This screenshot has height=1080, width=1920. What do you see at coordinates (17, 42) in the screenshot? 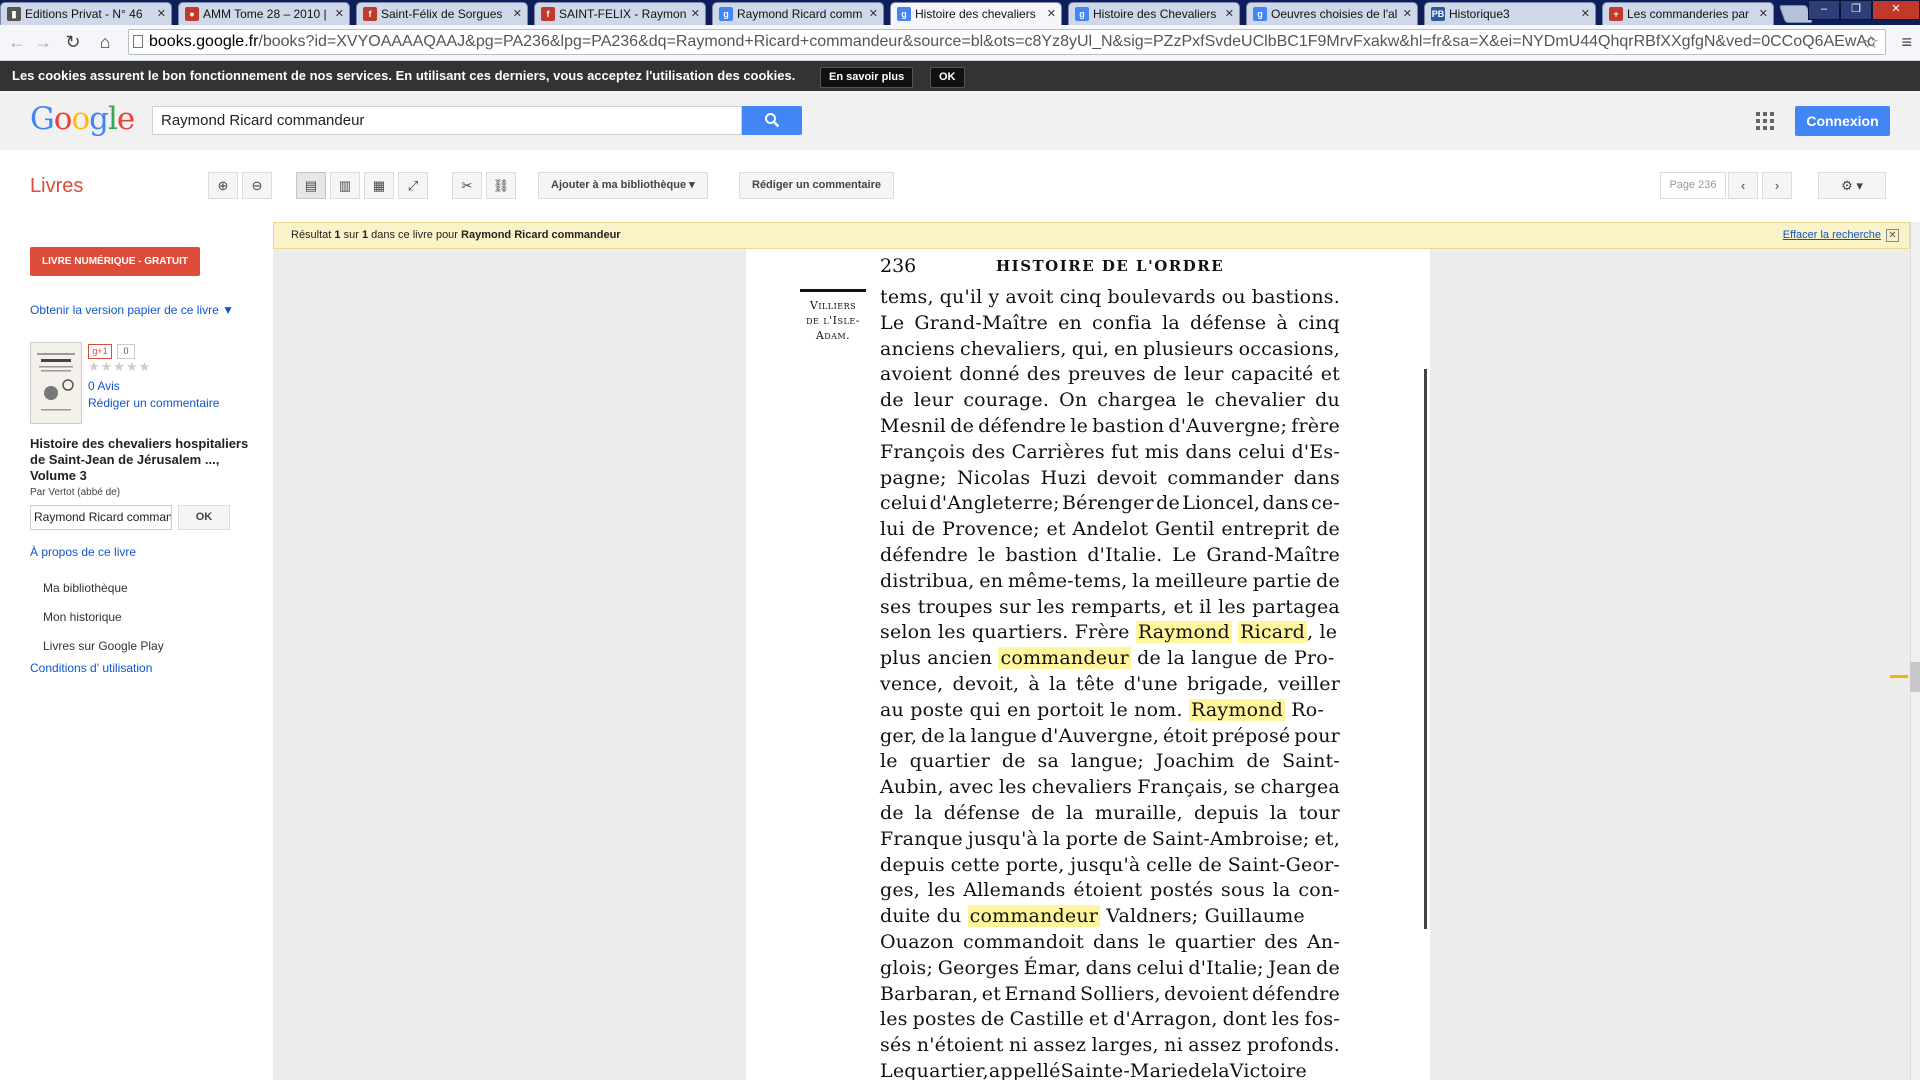
I see `back-icon: ←` at bounding box center [17, 42].